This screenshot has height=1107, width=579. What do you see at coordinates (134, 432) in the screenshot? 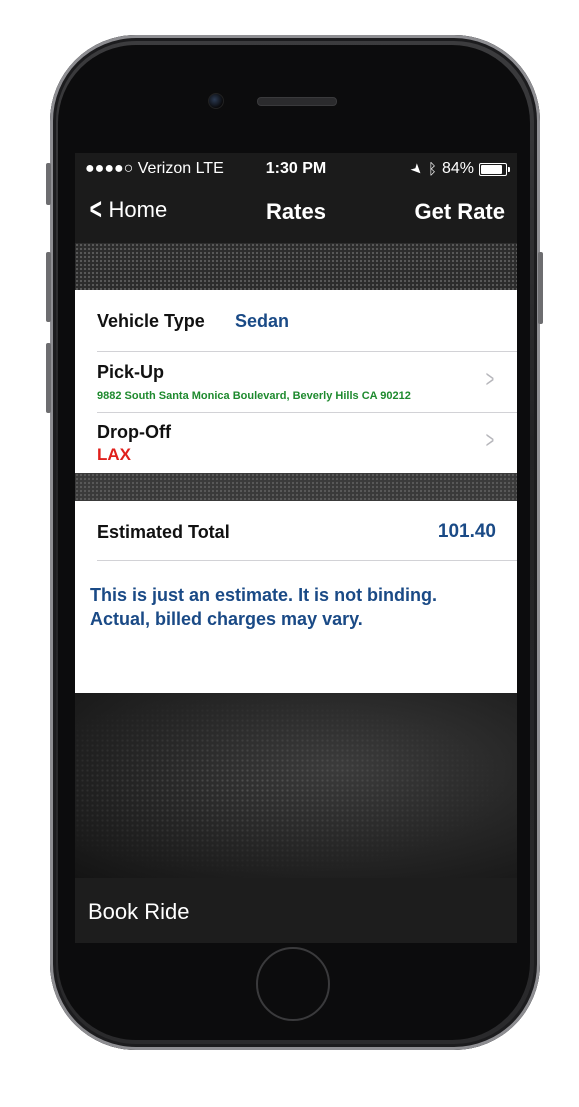
I see `dropoff-label: Drop-Off` at bounding box center [134, 432].